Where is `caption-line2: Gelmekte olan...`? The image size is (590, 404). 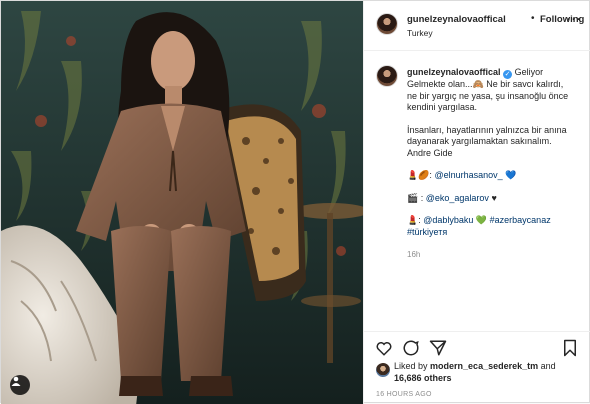
caption-line2: Gelmekte olan... is located at coordinates (440, 84).